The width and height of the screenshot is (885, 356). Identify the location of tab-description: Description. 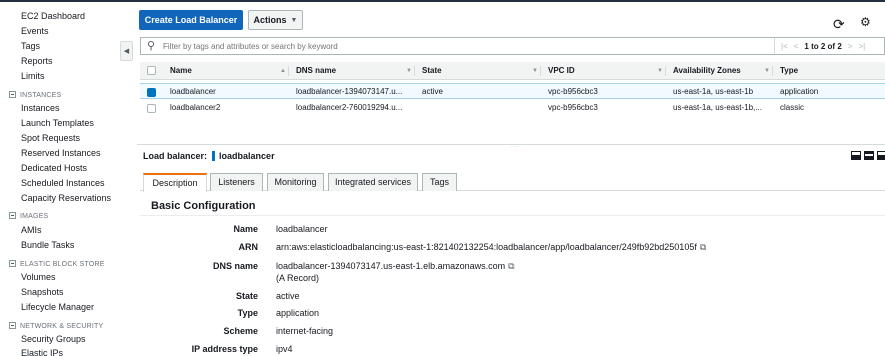
(175, 182).